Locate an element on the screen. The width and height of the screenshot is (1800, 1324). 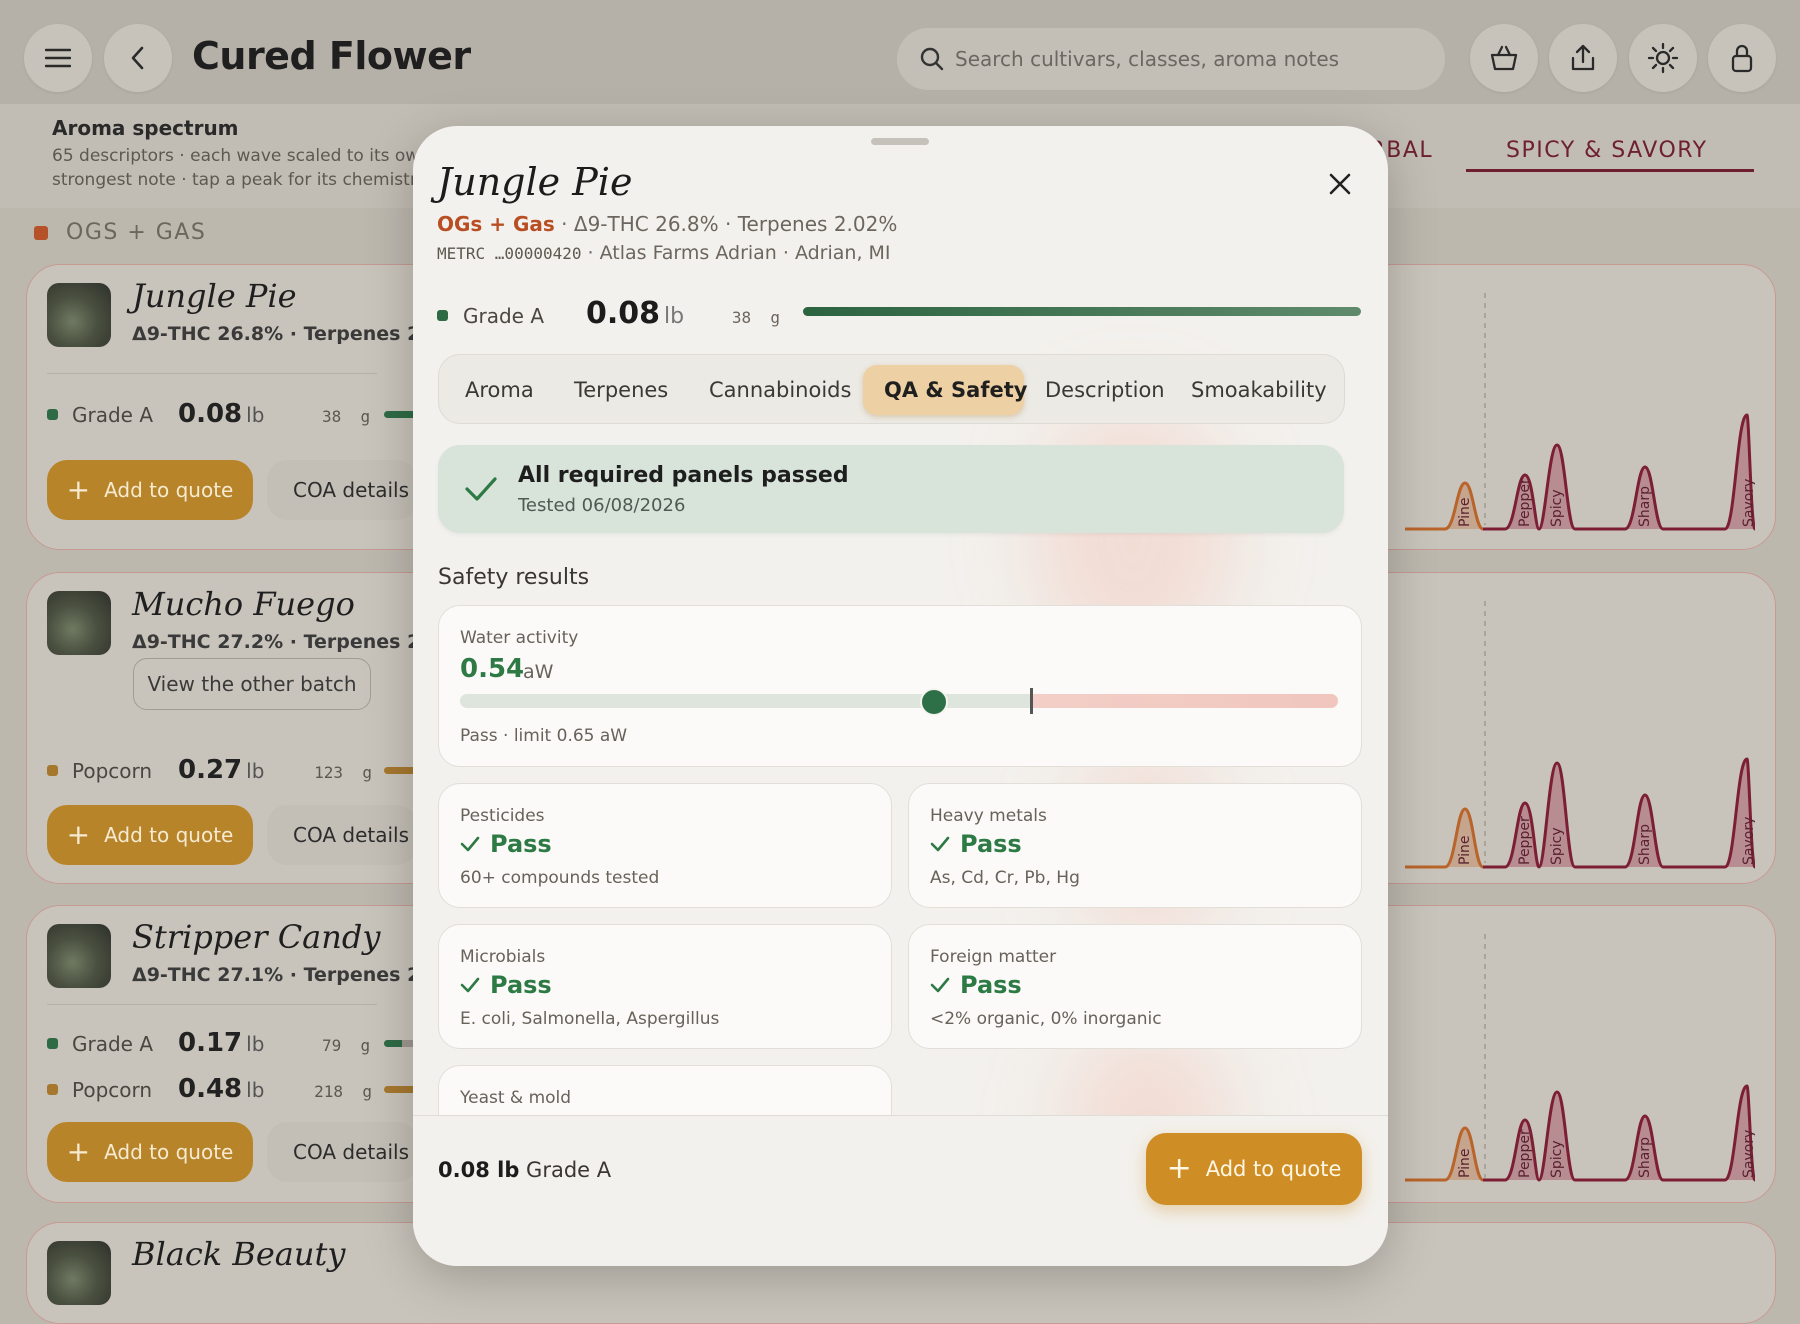
tab-spicy-savory: SPICY & SAVORY is located at coordinates (1607, 150).